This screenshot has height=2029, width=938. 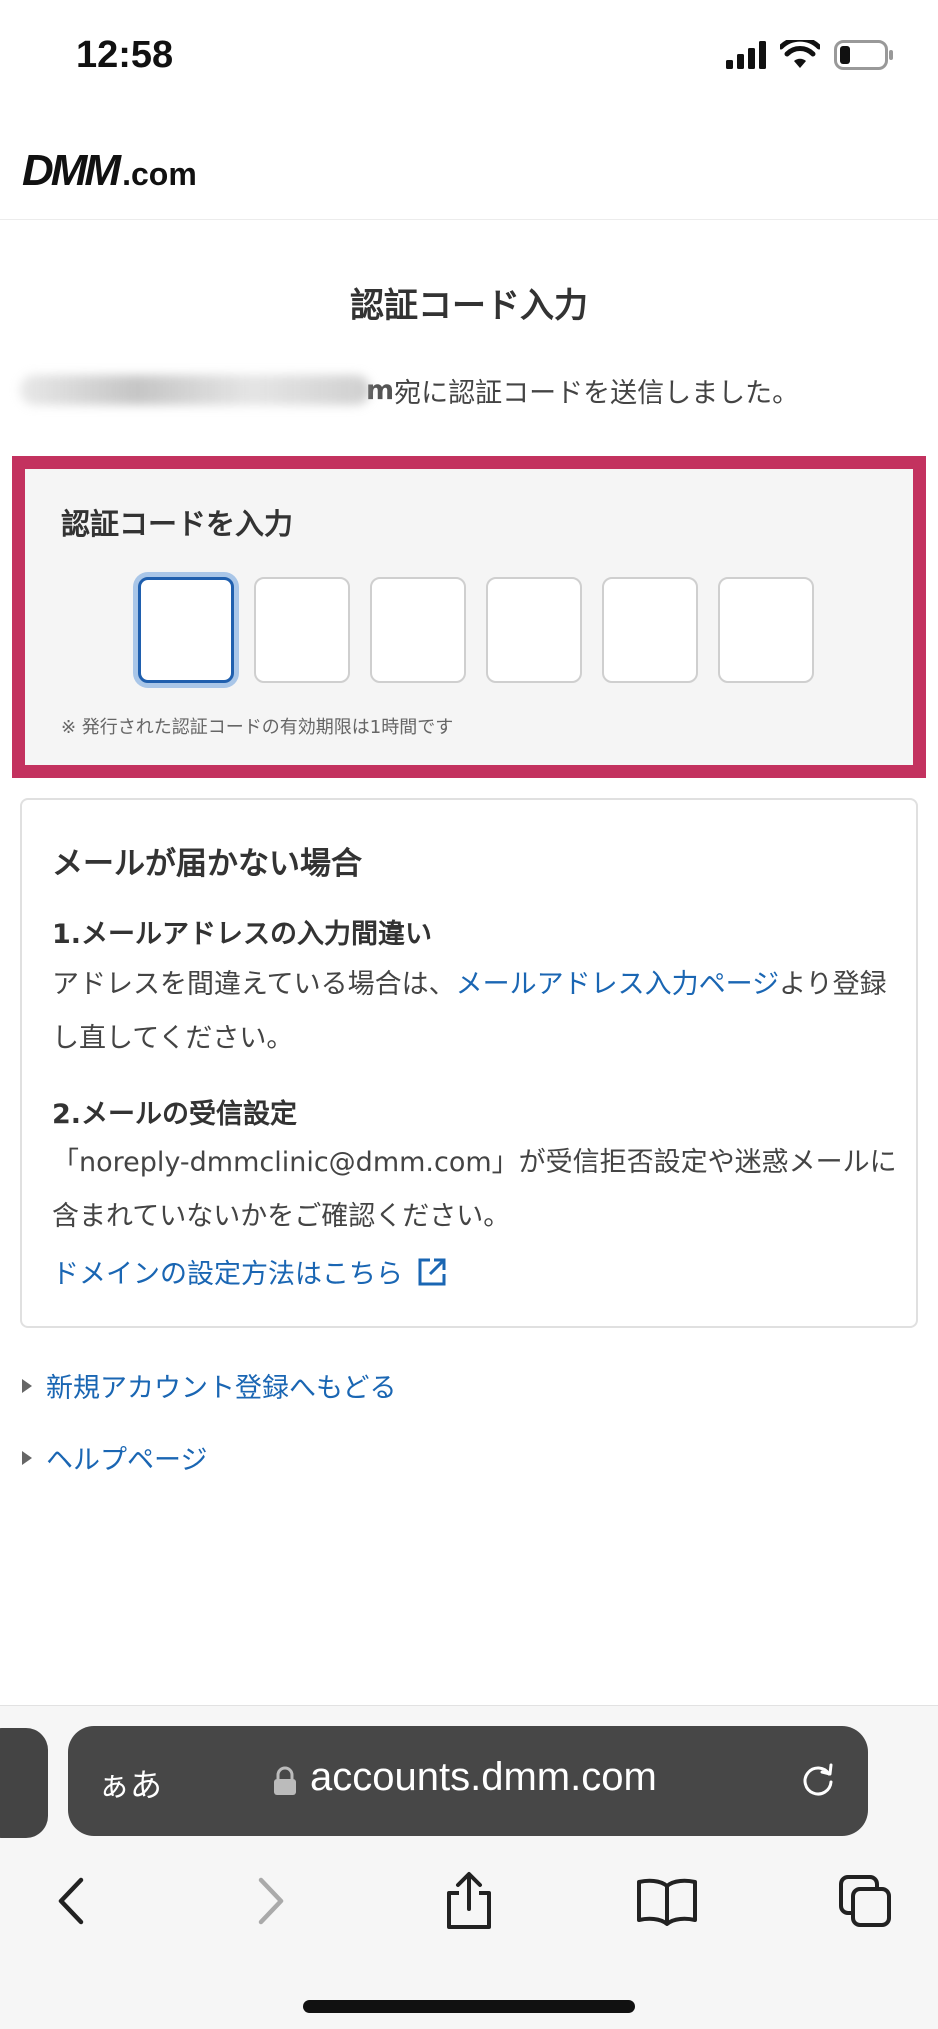 I want to click on back-button, so click(x=71, y=1901).